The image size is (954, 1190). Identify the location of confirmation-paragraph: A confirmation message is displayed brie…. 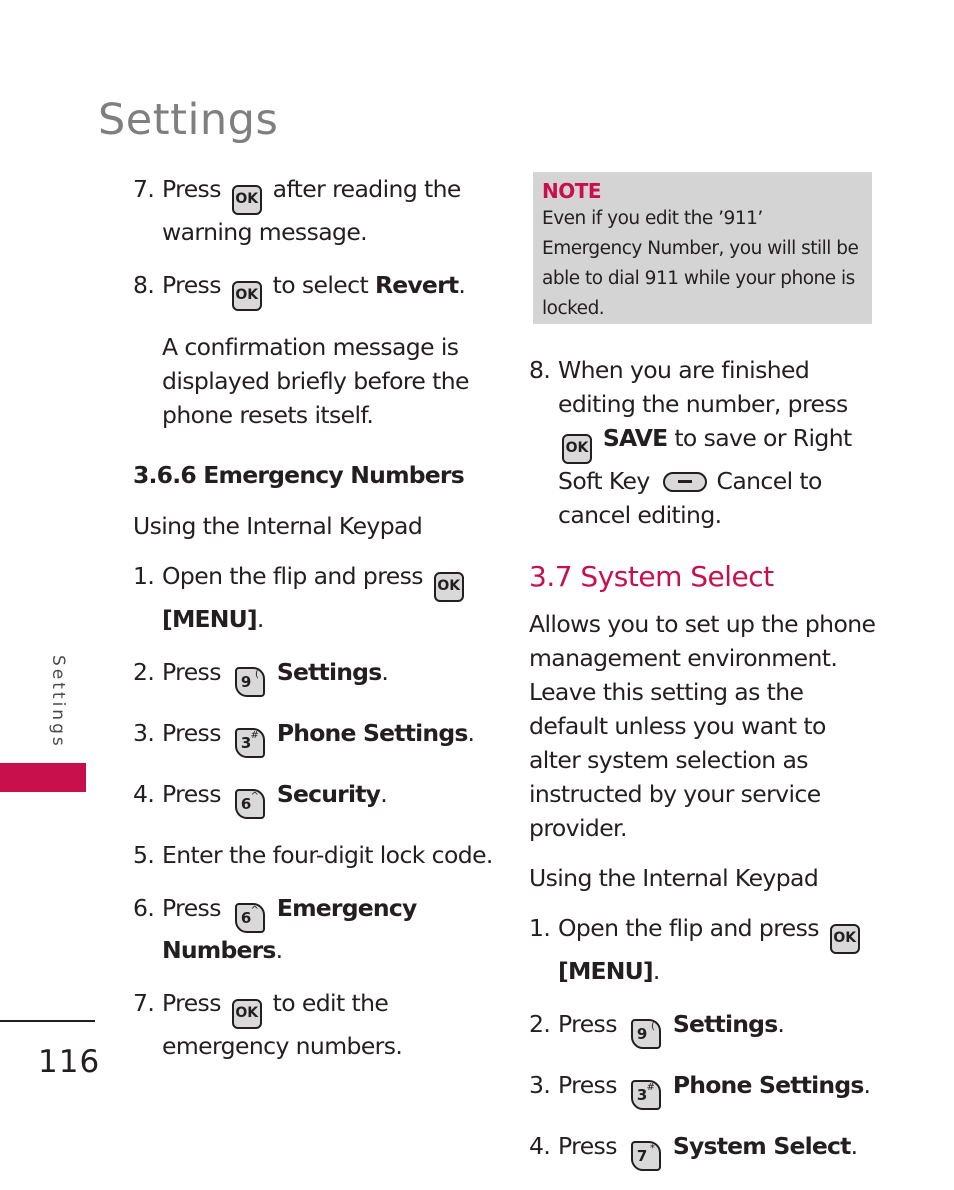
(316, 381).